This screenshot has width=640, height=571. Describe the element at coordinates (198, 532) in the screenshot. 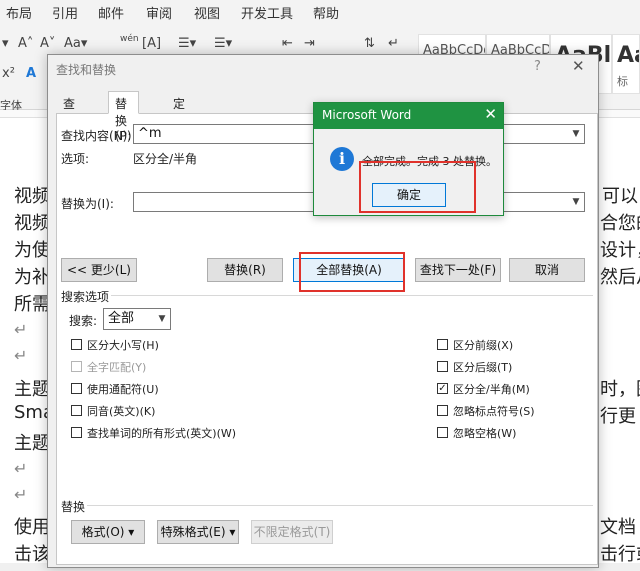

I see `special-button: 特殊格式(E) ▾` at that location.